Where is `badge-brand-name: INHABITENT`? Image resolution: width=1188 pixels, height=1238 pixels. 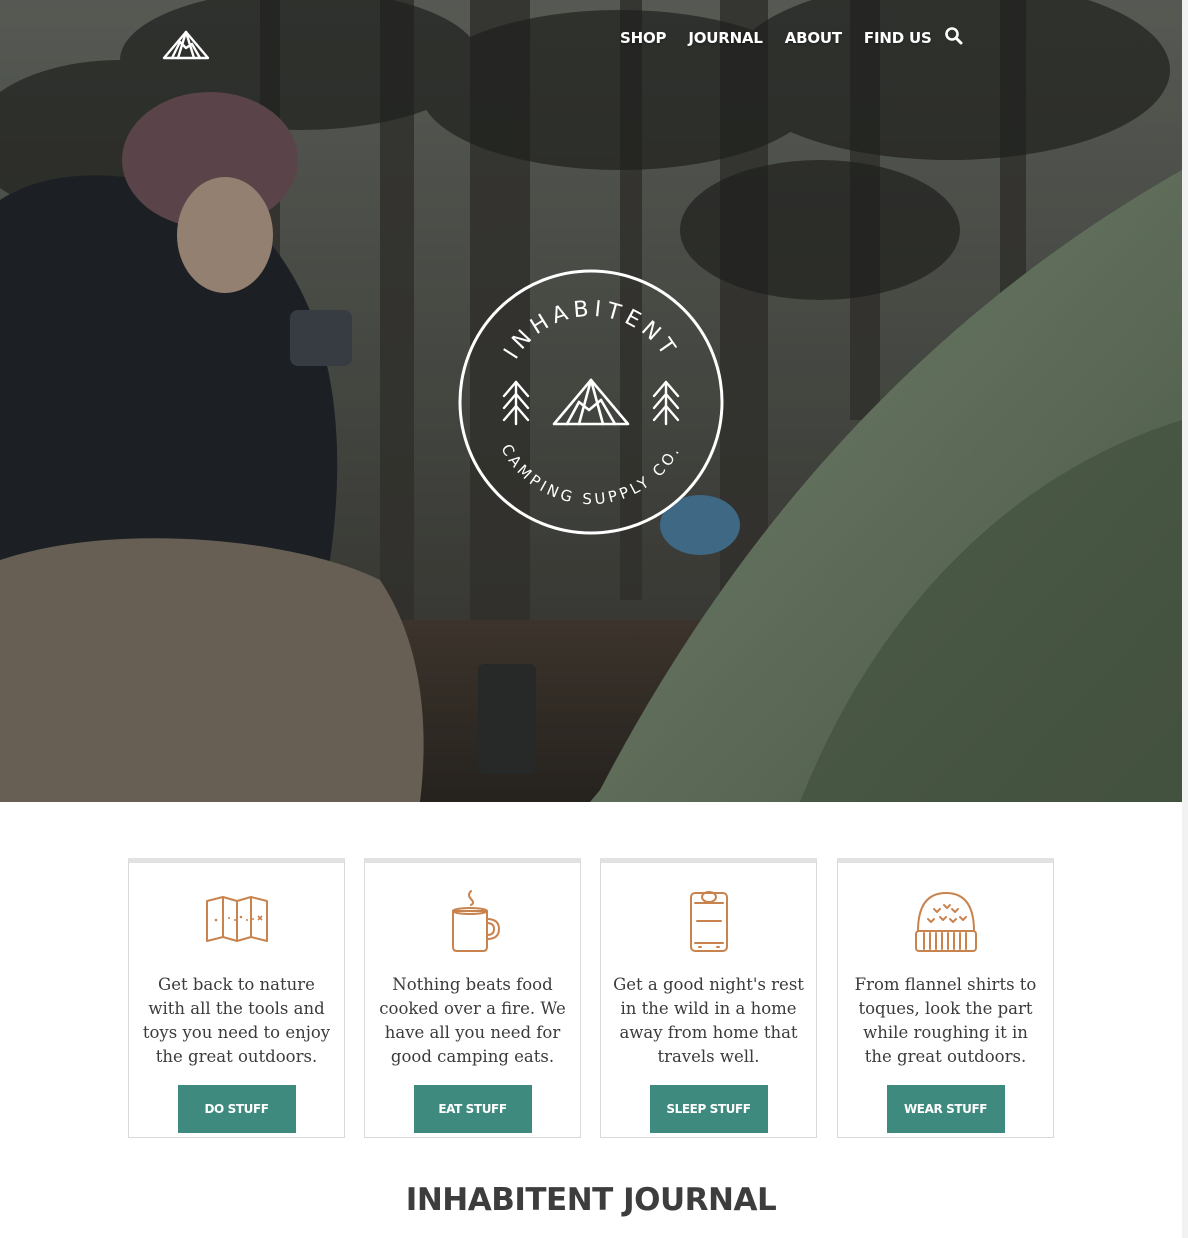
badge-brand-name: INHABITENT is located at coordinates (590, 330).